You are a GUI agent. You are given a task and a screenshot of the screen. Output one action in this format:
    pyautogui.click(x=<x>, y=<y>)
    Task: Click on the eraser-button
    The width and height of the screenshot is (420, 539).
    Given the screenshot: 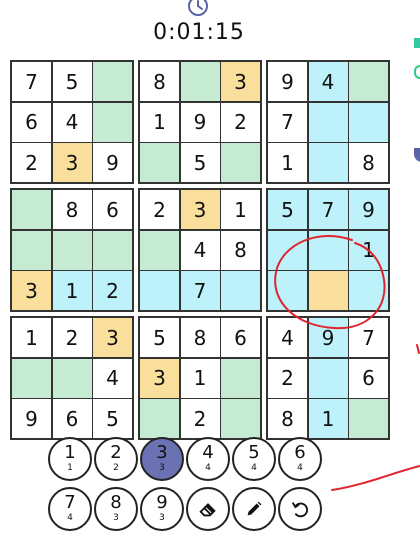 What is the action you would take?
    pyautogui.click(x=208, y=509)
    